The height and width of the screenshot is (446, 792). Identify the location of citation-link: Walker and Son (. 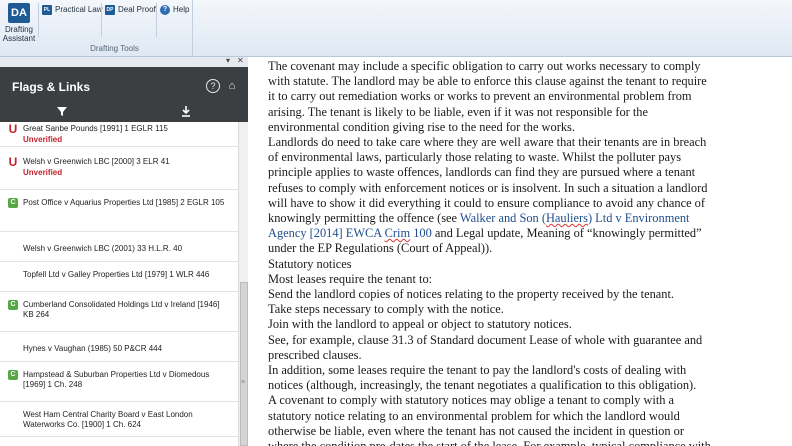
(503, 218).